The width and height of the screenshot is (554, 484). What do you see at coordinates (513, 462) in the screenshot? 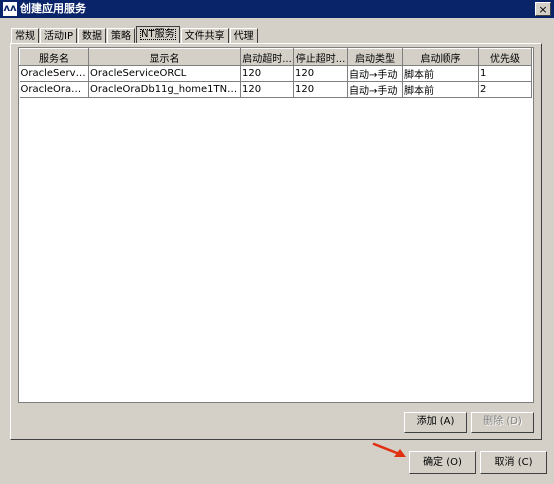
I see `cancel-button: 取消 (C)` at bounding box center [513, 462].